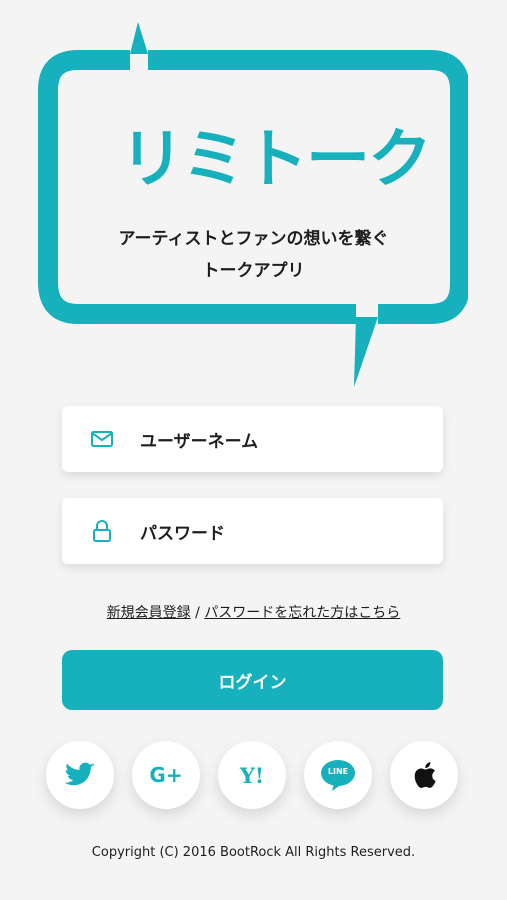 The height and width of the screenshot is (900, 507). Describe the element at coordinates (102, 439) in the screenshot. I see `mail-icon` at that location.